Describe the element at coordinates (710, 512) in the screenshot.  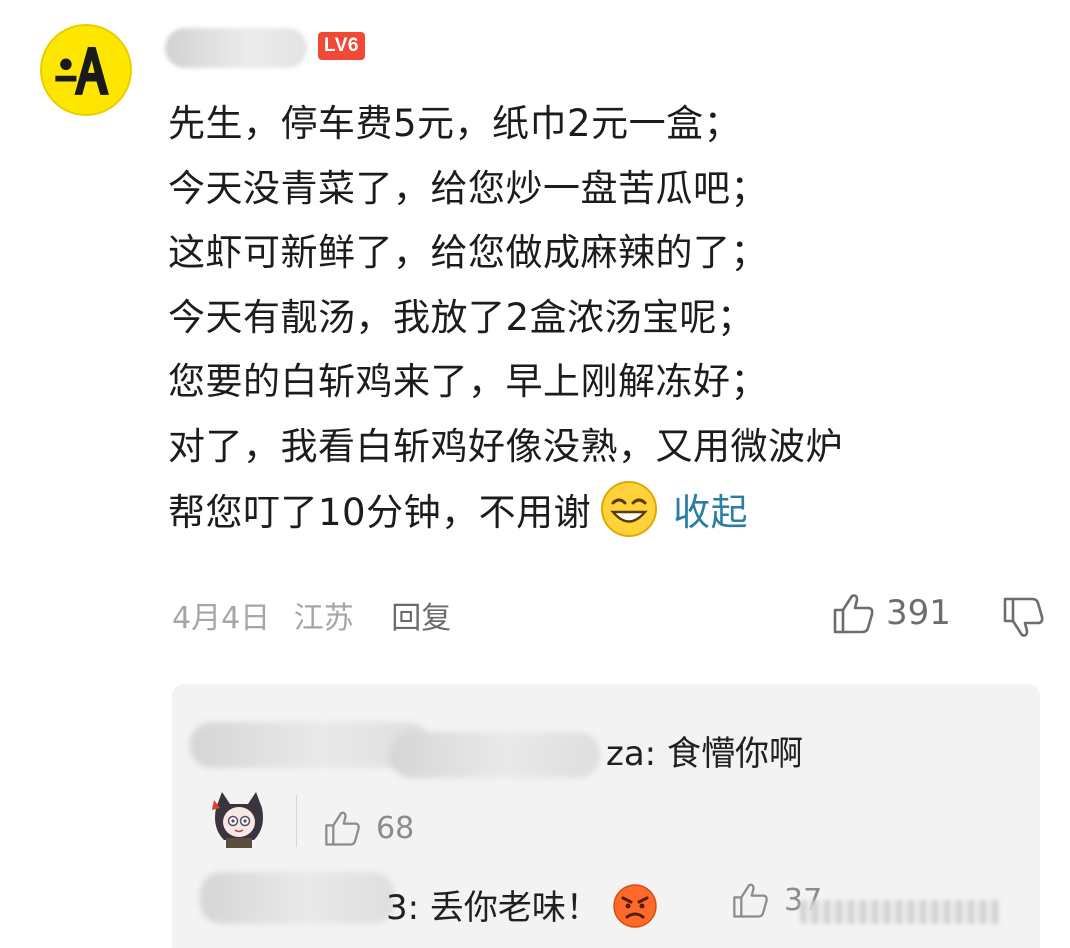
I see `collapse-link: 收起` at that location.